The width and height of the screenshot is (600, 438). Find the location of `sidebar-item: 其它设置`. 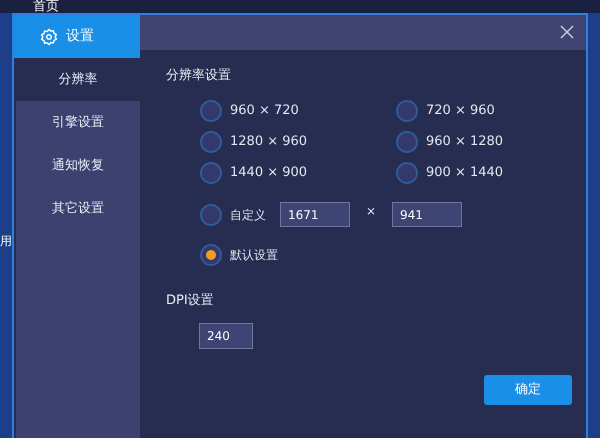

sidebar-item: 其它设置 is located at coordinates (78, 208).